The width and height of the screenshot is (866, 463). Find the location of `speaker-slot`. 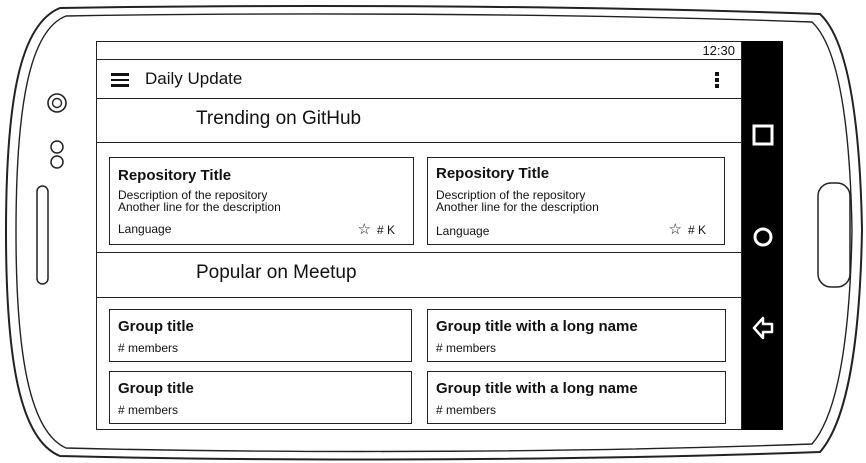

speaker-slot is located at coordinates (42, 235).